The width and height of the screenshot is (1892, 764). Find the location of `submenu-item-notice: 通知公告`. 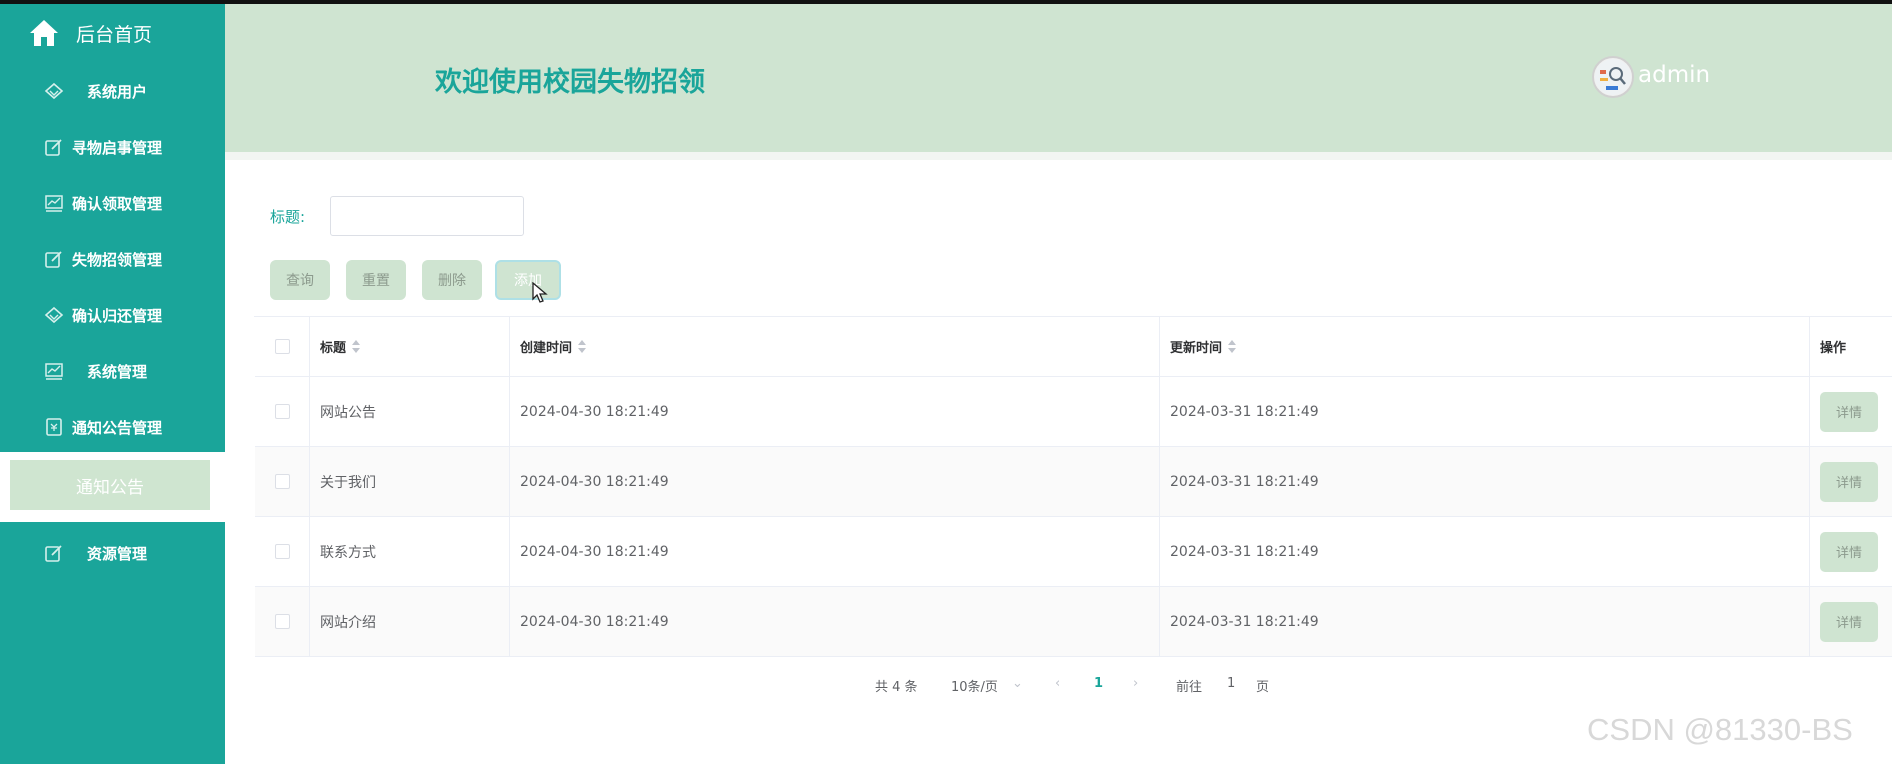

submenu-item-notice: 通知公告 is located at coordinates (110, 485).